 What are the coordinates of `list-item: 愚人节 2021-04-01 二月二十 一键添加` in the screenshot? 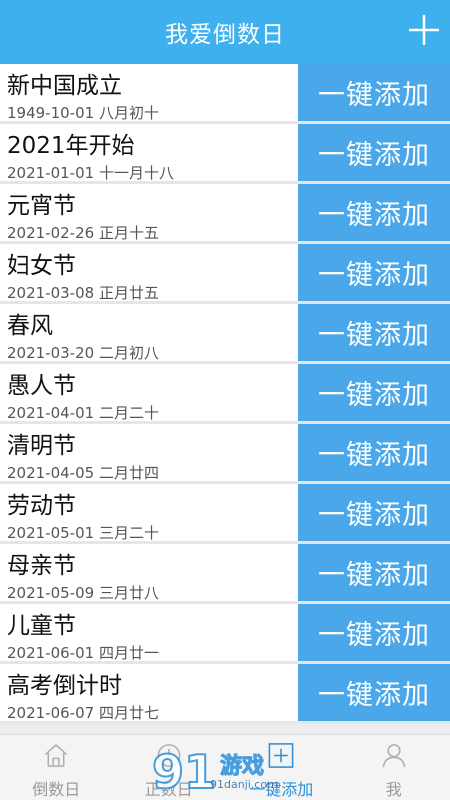 It's located at (225, 394).